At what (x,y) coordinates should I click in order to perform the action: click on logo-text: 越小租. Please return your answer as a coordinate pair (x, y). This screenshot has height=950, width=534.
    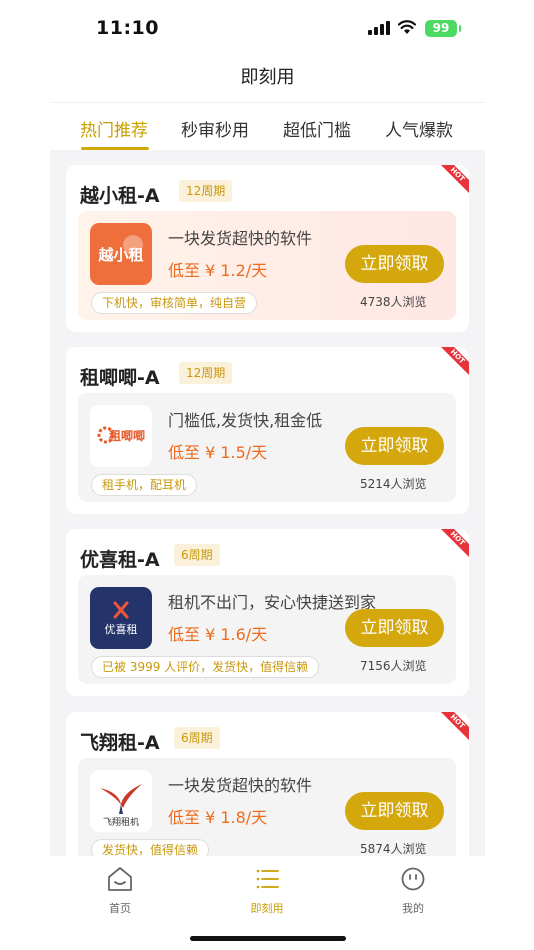
    Looking at the image, I should click on (120, 255).